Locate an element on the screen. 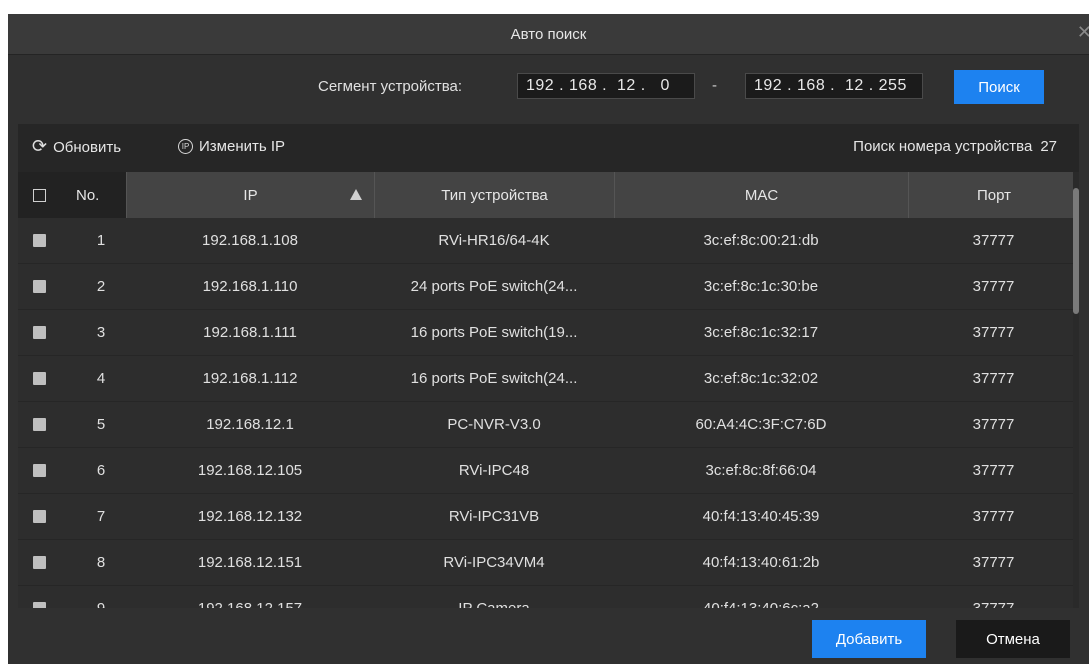 The height and width of the screenshot is (664, 1089). cell-mac: 3c:ef:8c:1c:30:be is located at coordinates (761, 286).